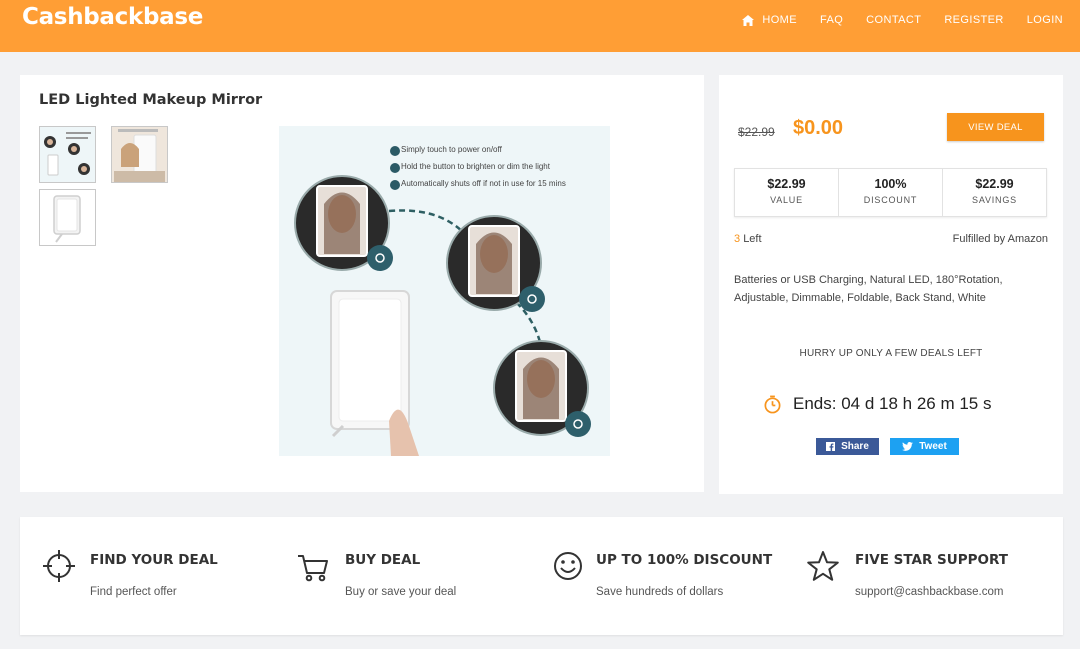  Describe the element at coordinates (59, 566) in the screenshot. I see `crosshair-icon` at that location.